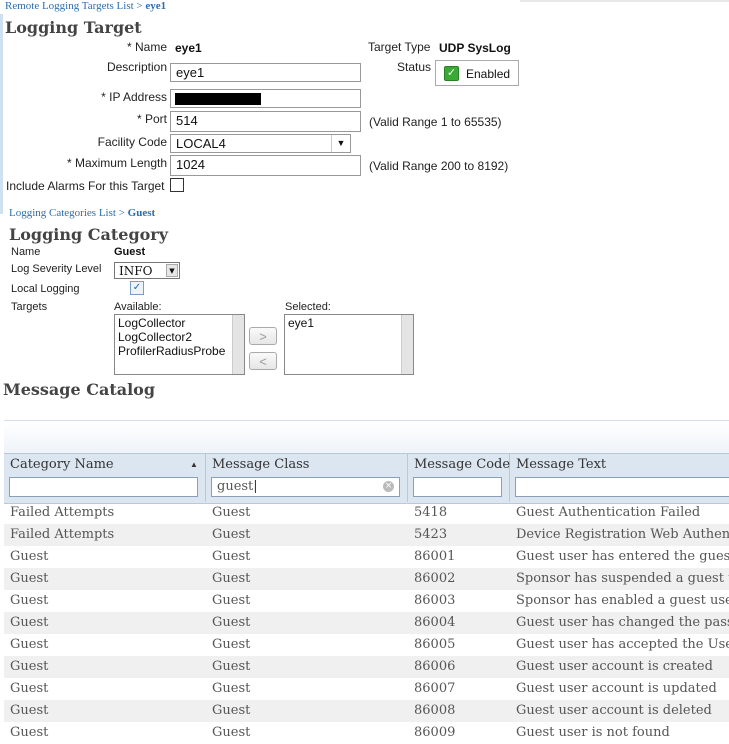 The image size is (729, 744). Describe the element at coordinates (435, 688) in the screenshot. I see `cell-message-code: 86007` at that location.